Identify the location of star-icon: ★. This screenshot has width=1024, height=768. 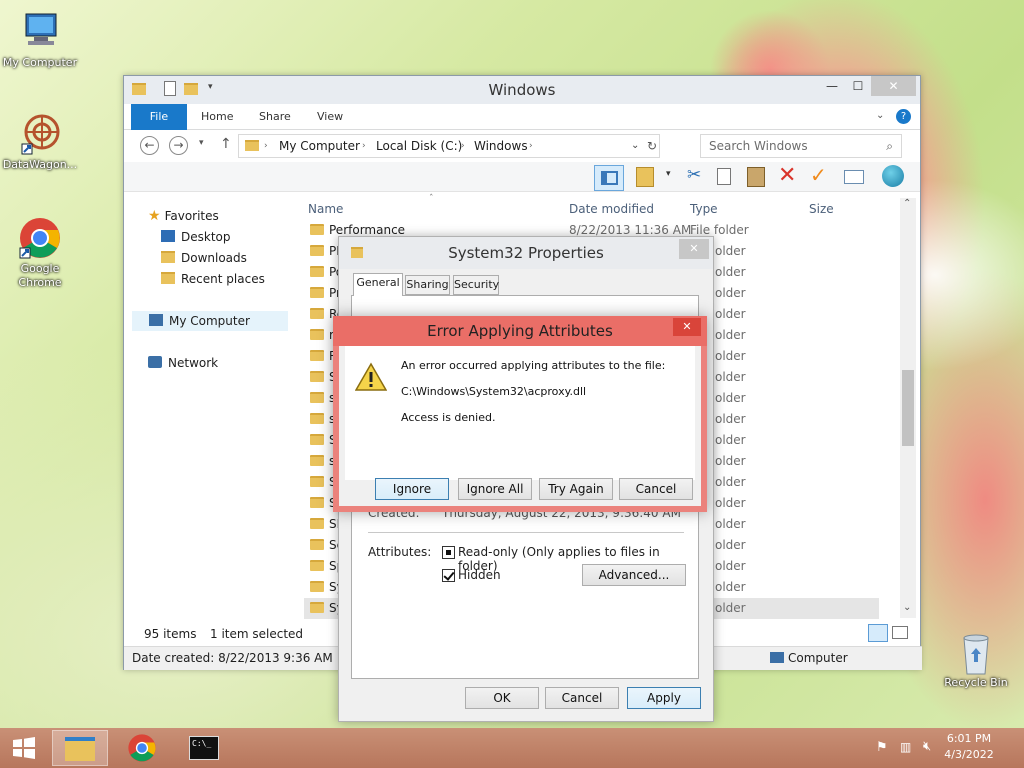
(154, 216).